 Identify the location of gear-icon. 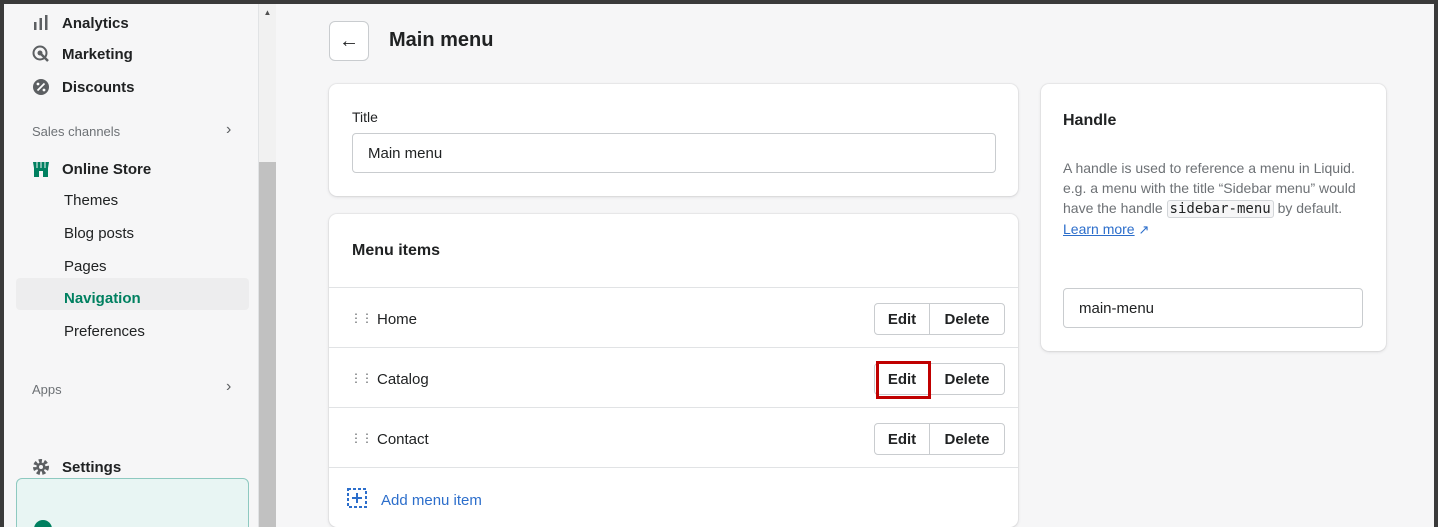
(41, 467).